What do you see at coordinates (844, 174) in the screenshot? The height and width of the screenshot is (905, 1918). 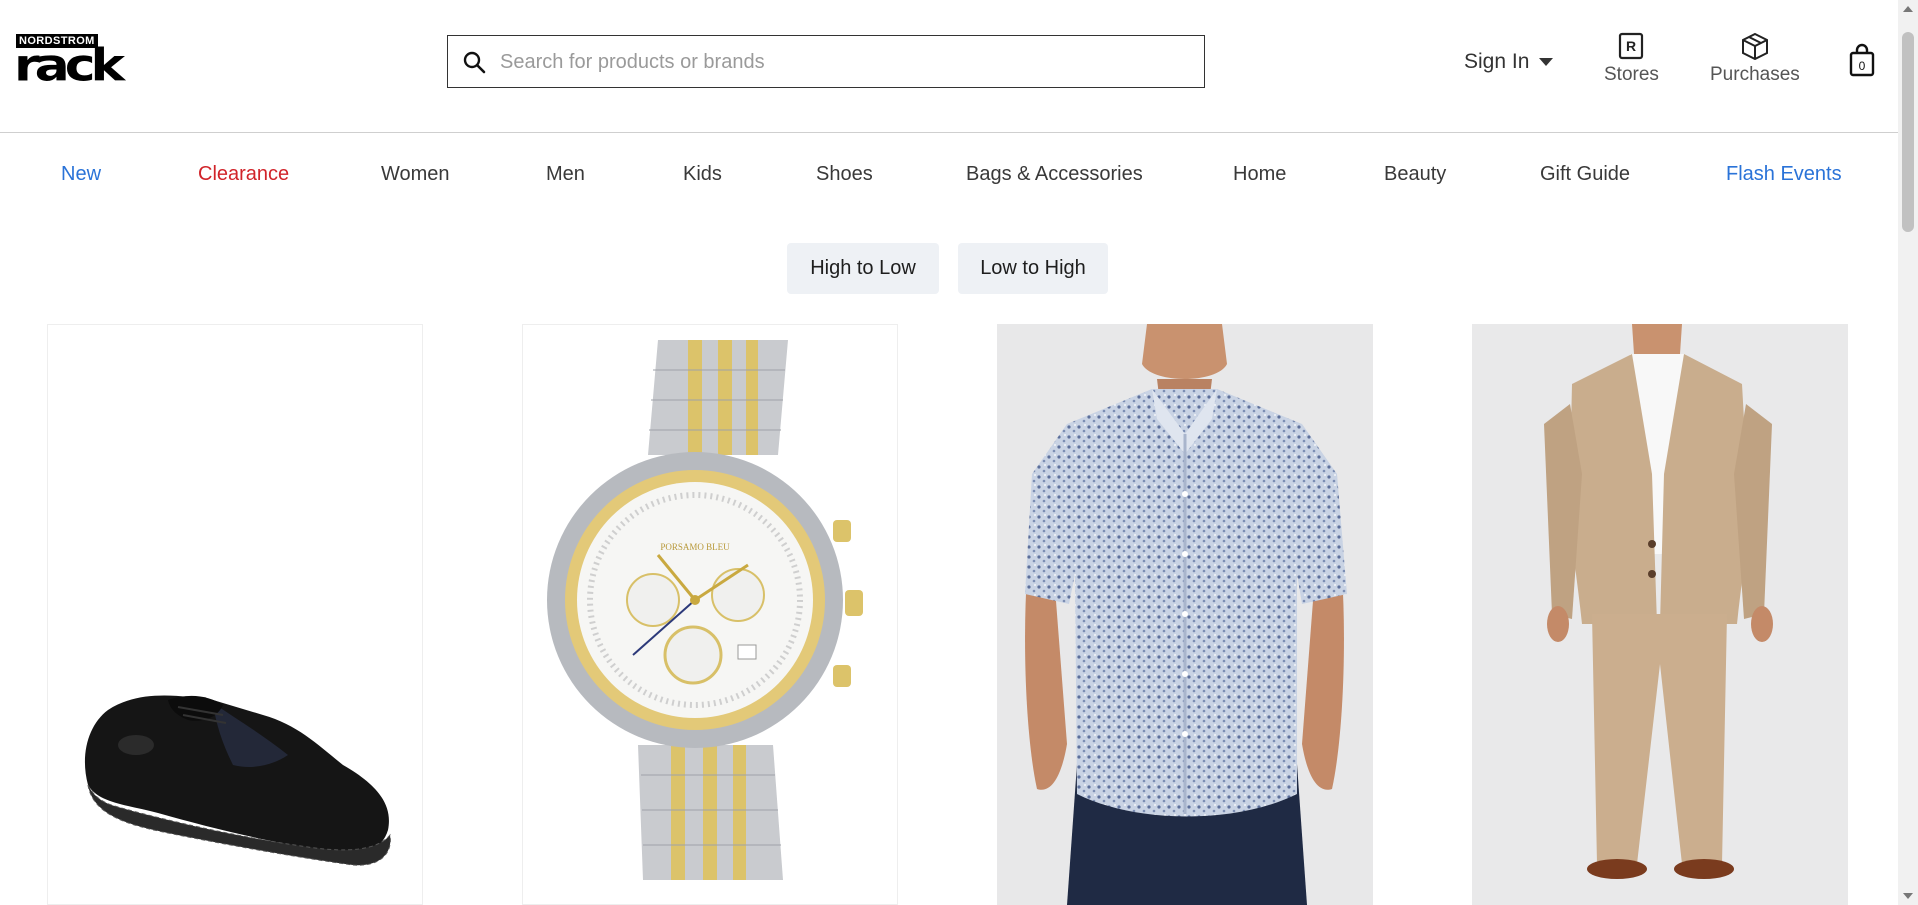 I see `nav-shoes: Shoes` at bounding box center [844, 174].